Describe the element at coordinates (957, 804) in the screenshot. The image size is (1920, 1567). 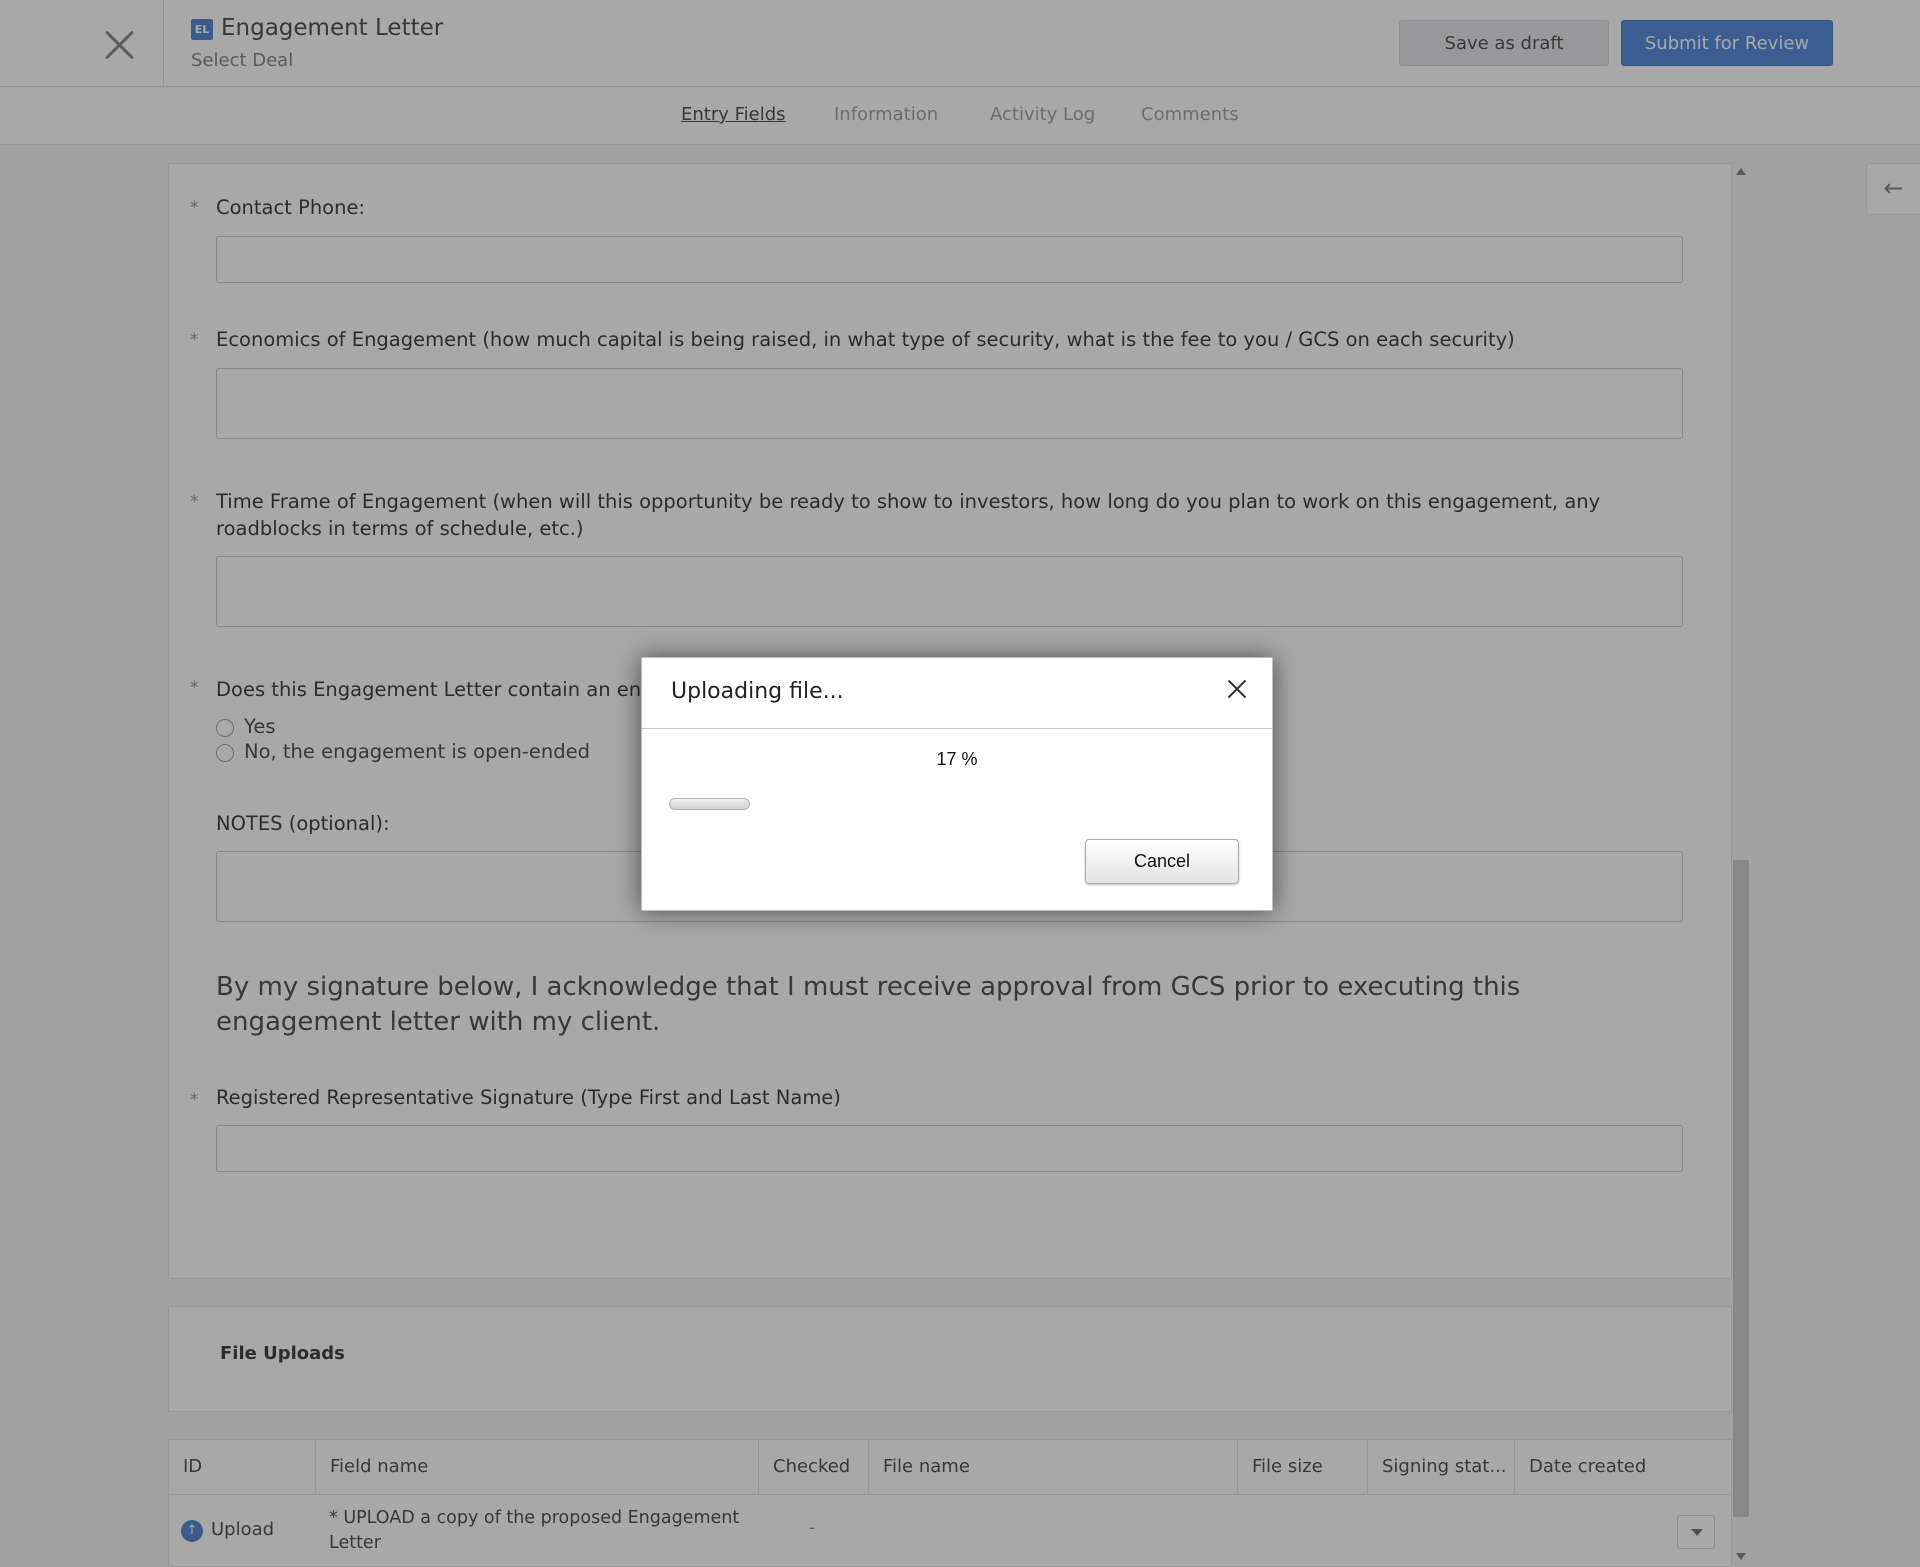
I see `upload-progress-bar` at that location.